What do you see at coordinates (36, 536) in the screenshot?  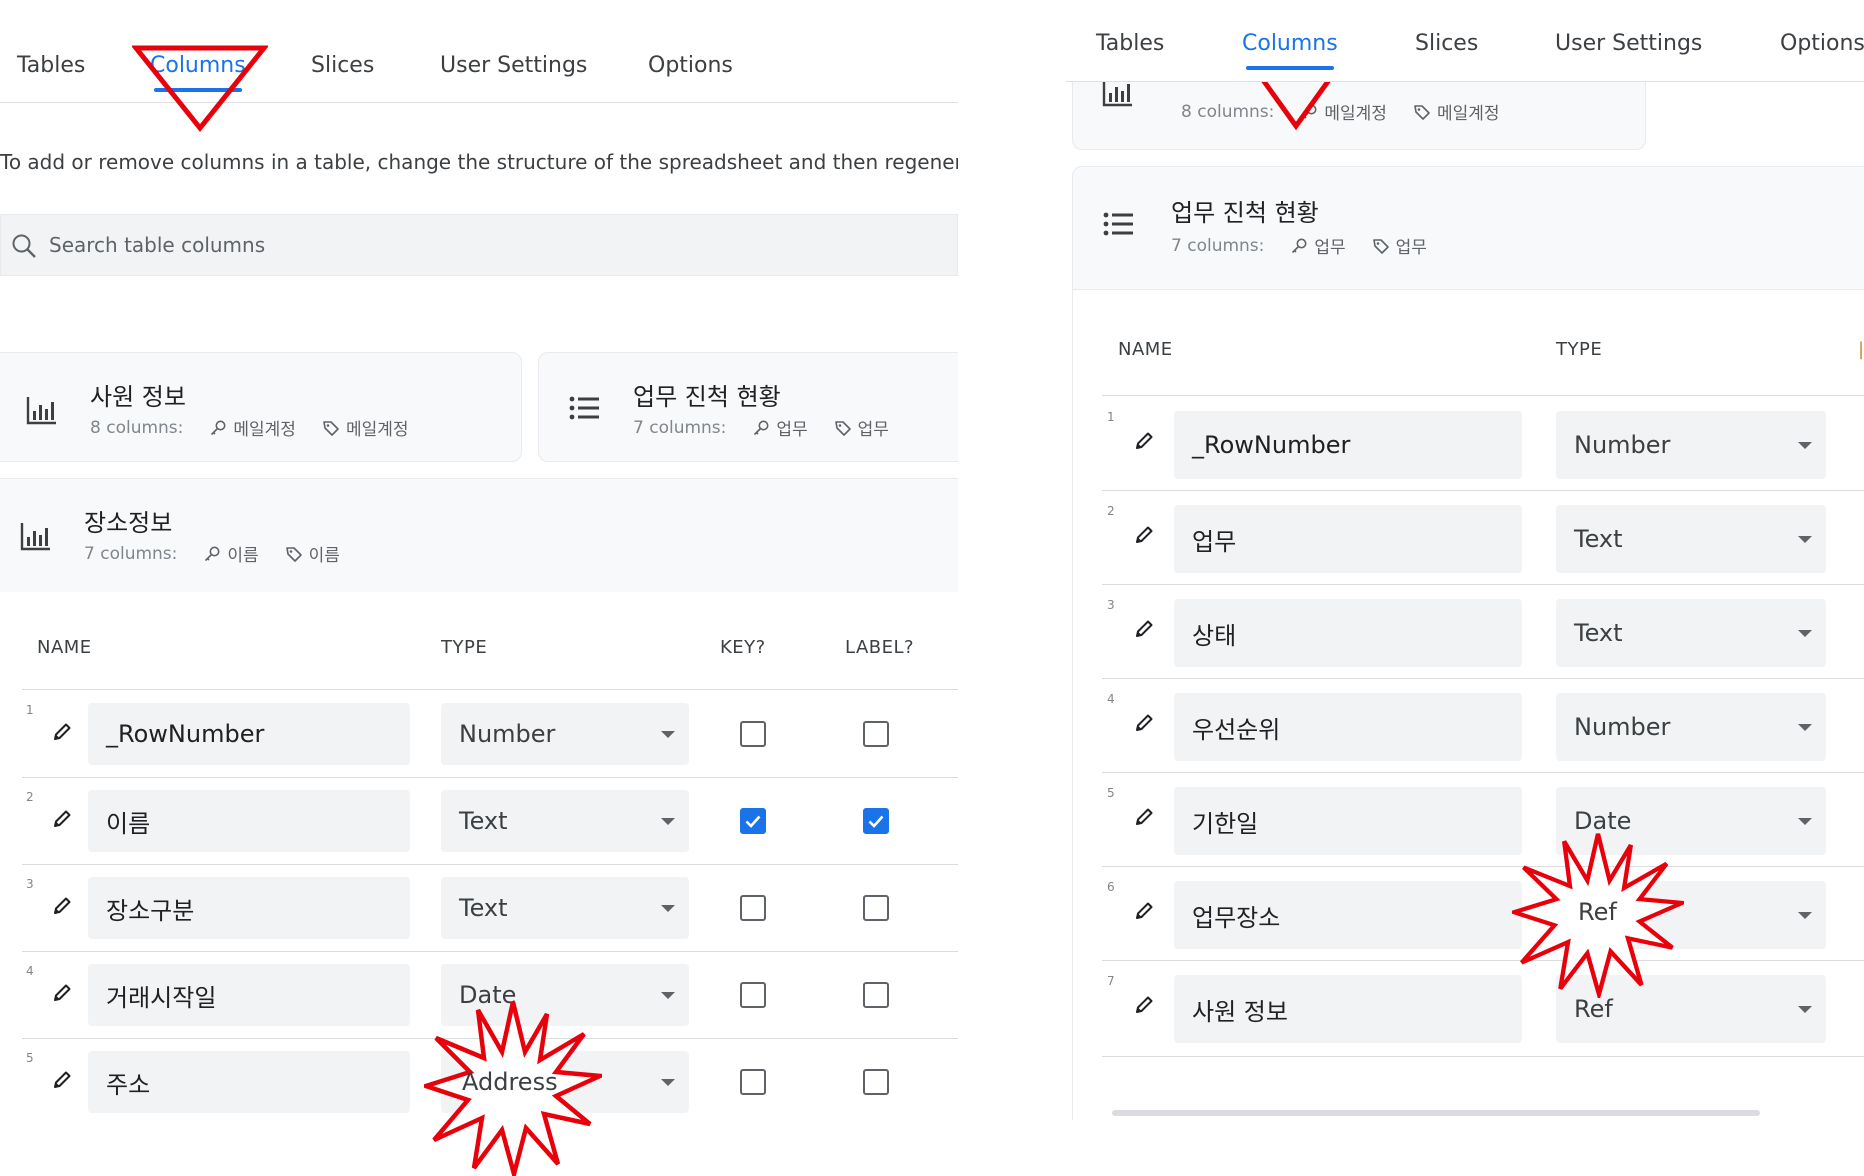 I see `chart-icon` at bounding box center [36, 536].